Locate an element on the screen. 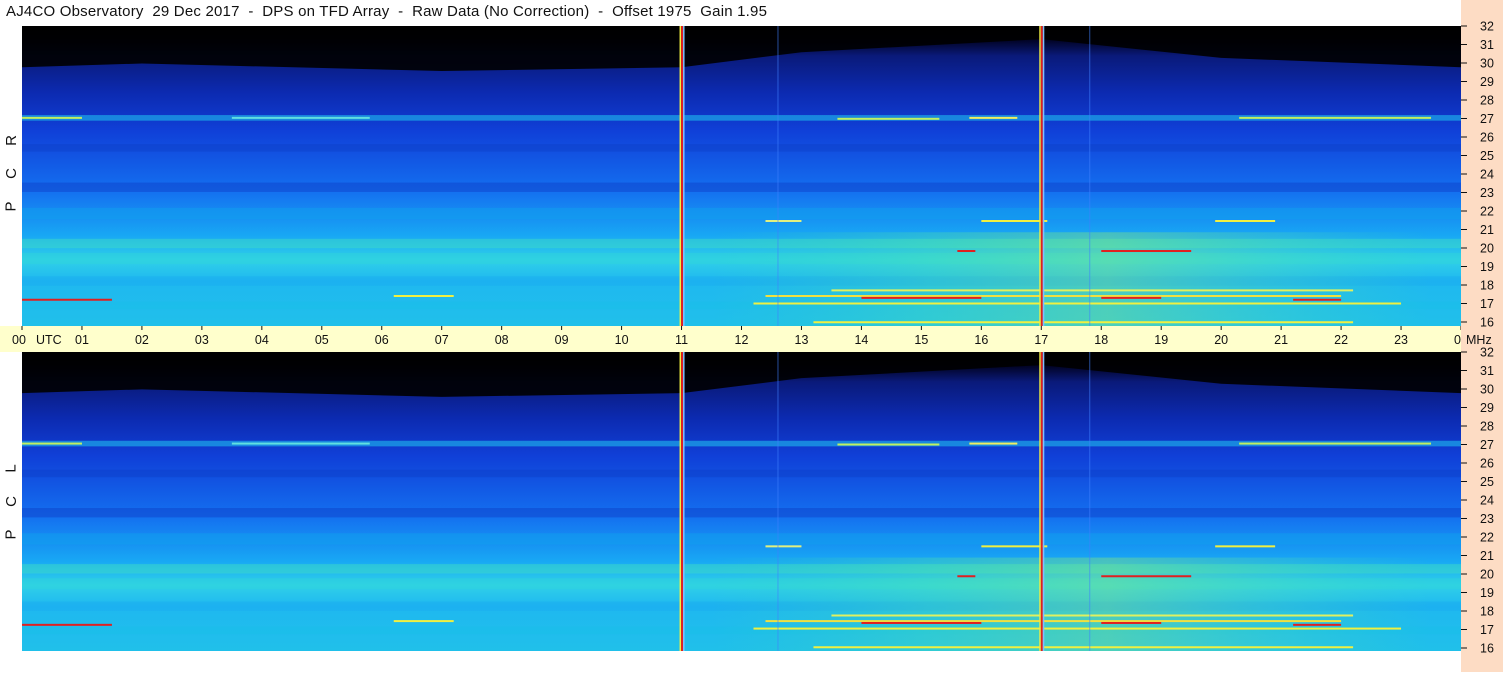  mhz-tick-label: 22 is located at coordinates (1487, 538).